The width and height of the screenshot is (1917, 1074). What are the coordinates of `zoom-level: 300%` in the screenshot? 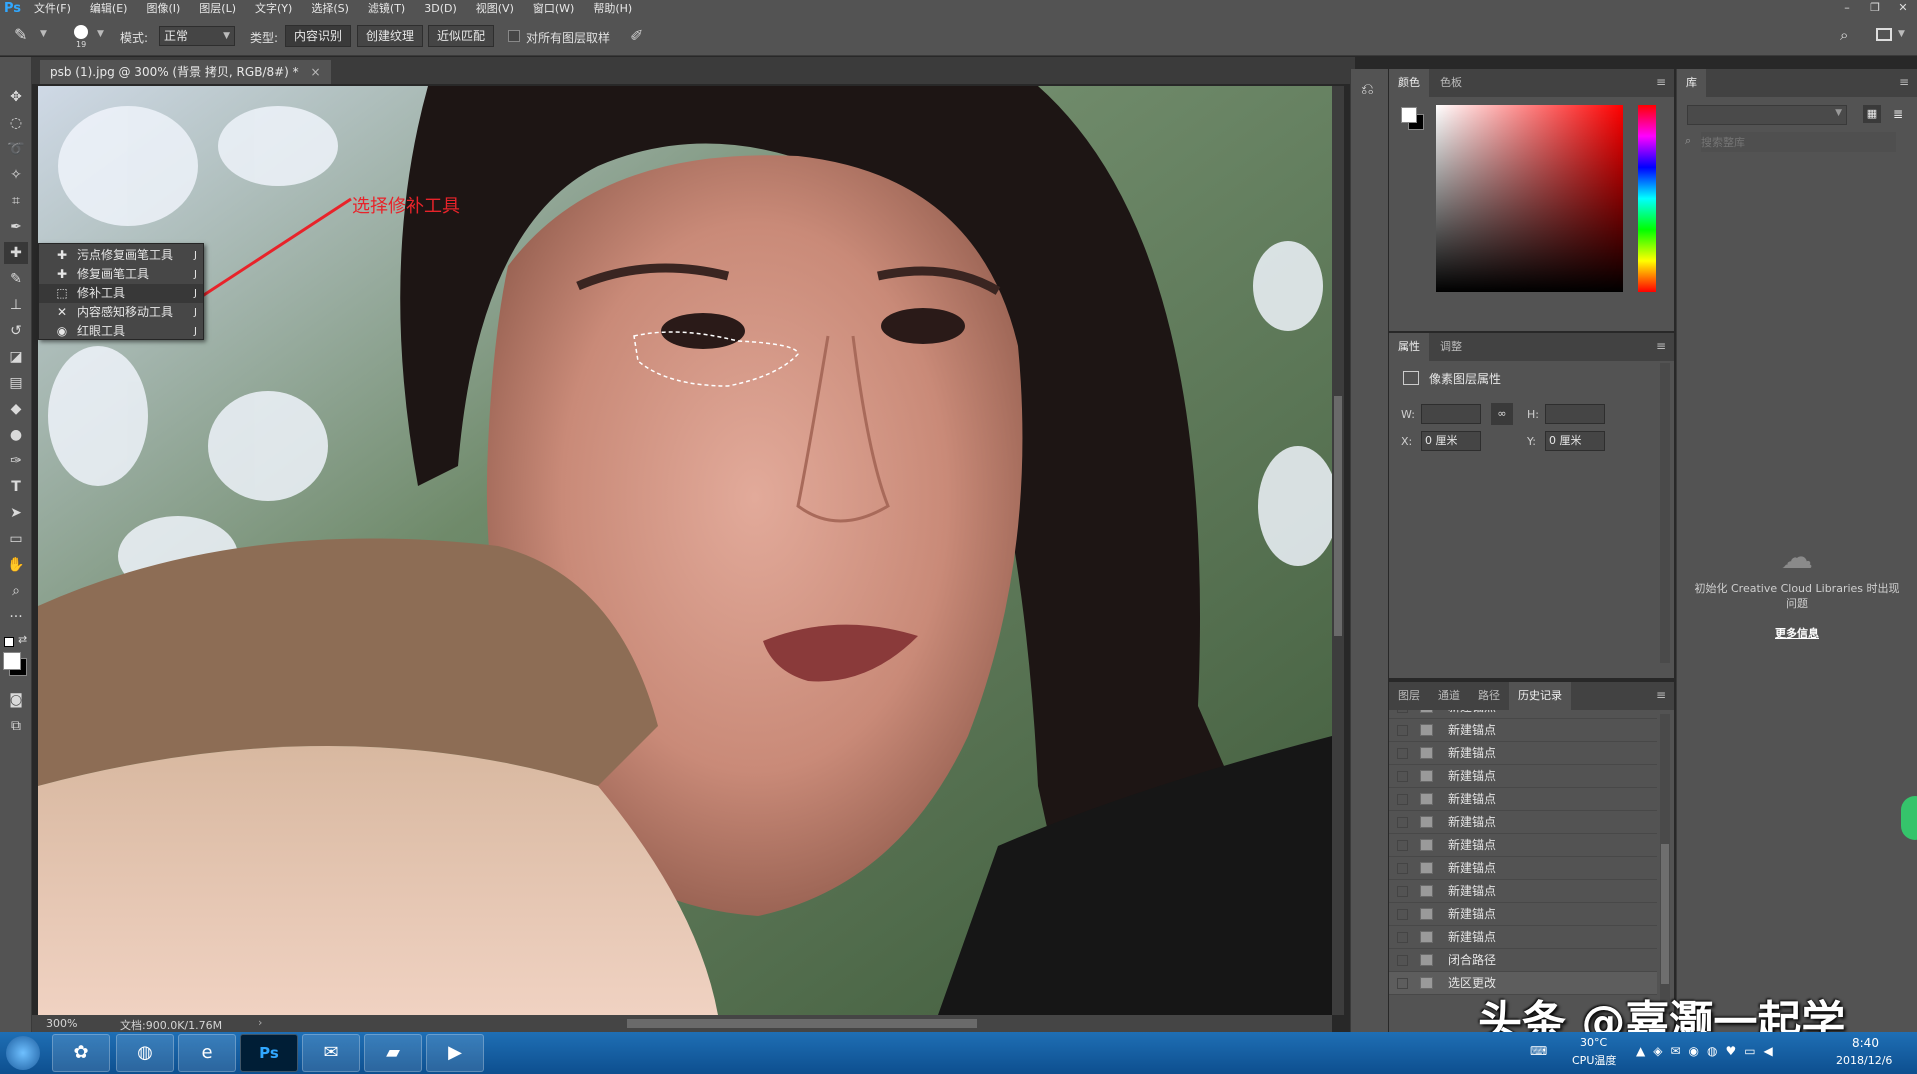 It's located at (61, 1023).